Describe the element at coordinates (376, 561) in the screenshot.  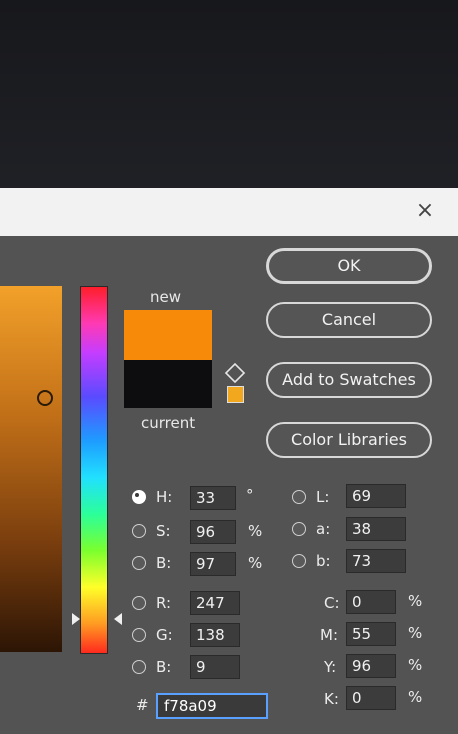
I see `b-channel-input: 73` at that location.